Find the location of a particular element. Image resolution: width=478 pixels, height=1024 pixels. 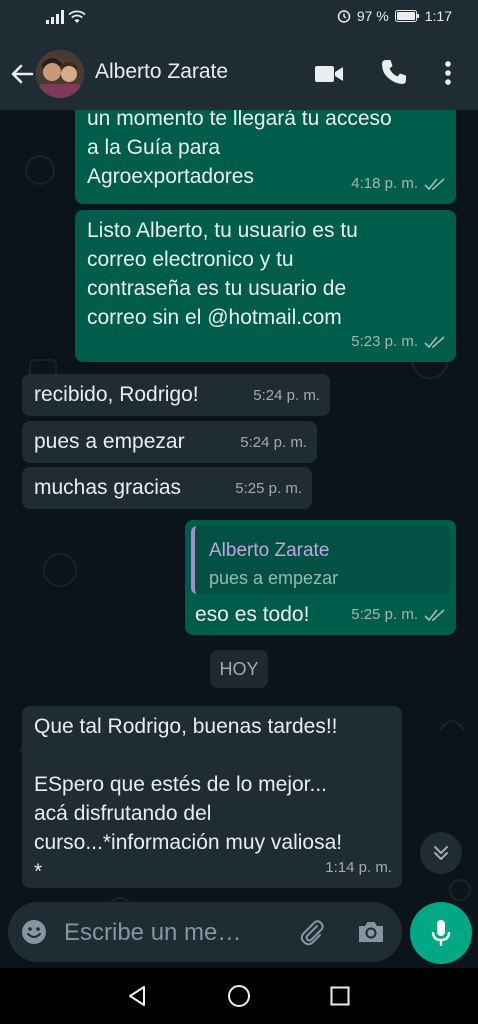

message-bubble-incoming: recibido, Rodrigo! 5:24 p. m. is located at coordinates (176, 395).